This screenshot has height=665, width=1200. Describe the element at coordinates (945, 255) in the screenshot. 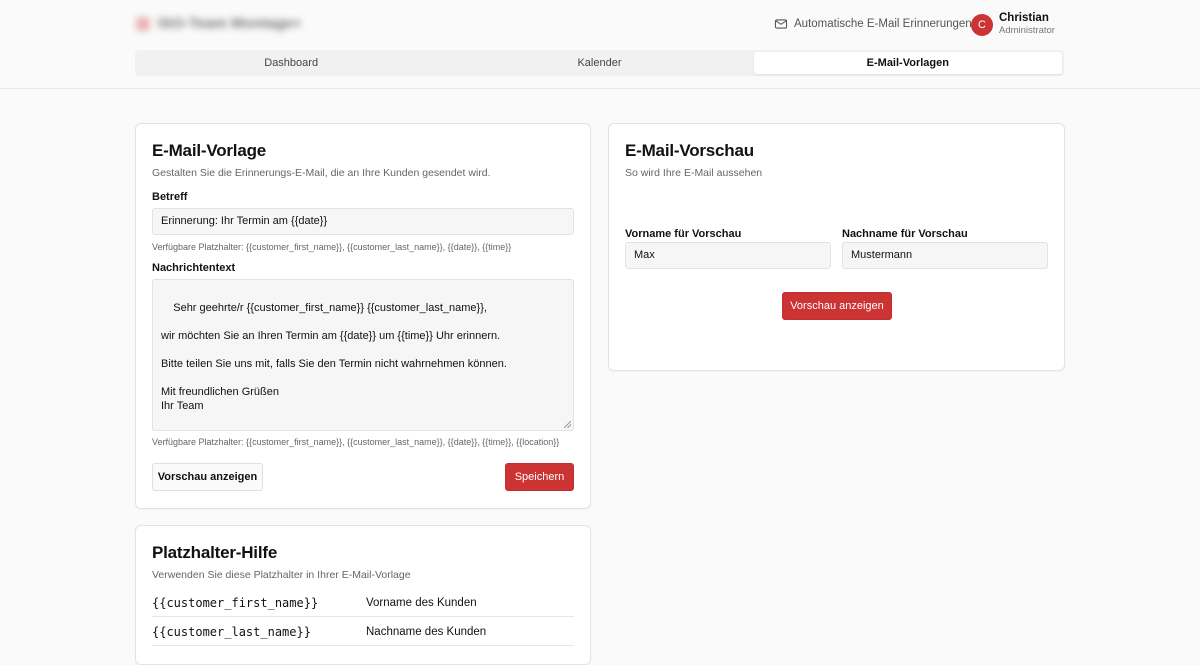

I see `last-name-input: Mustermann` at that location.